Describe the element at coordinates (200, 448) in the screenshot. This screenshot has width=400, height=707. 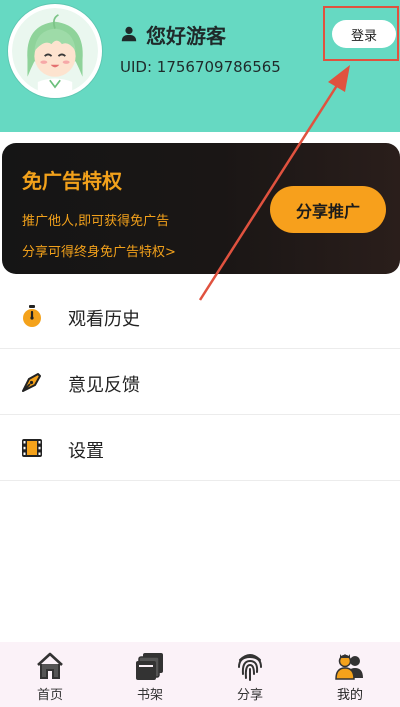
I see `menu-item-settings: 设置` at that location.